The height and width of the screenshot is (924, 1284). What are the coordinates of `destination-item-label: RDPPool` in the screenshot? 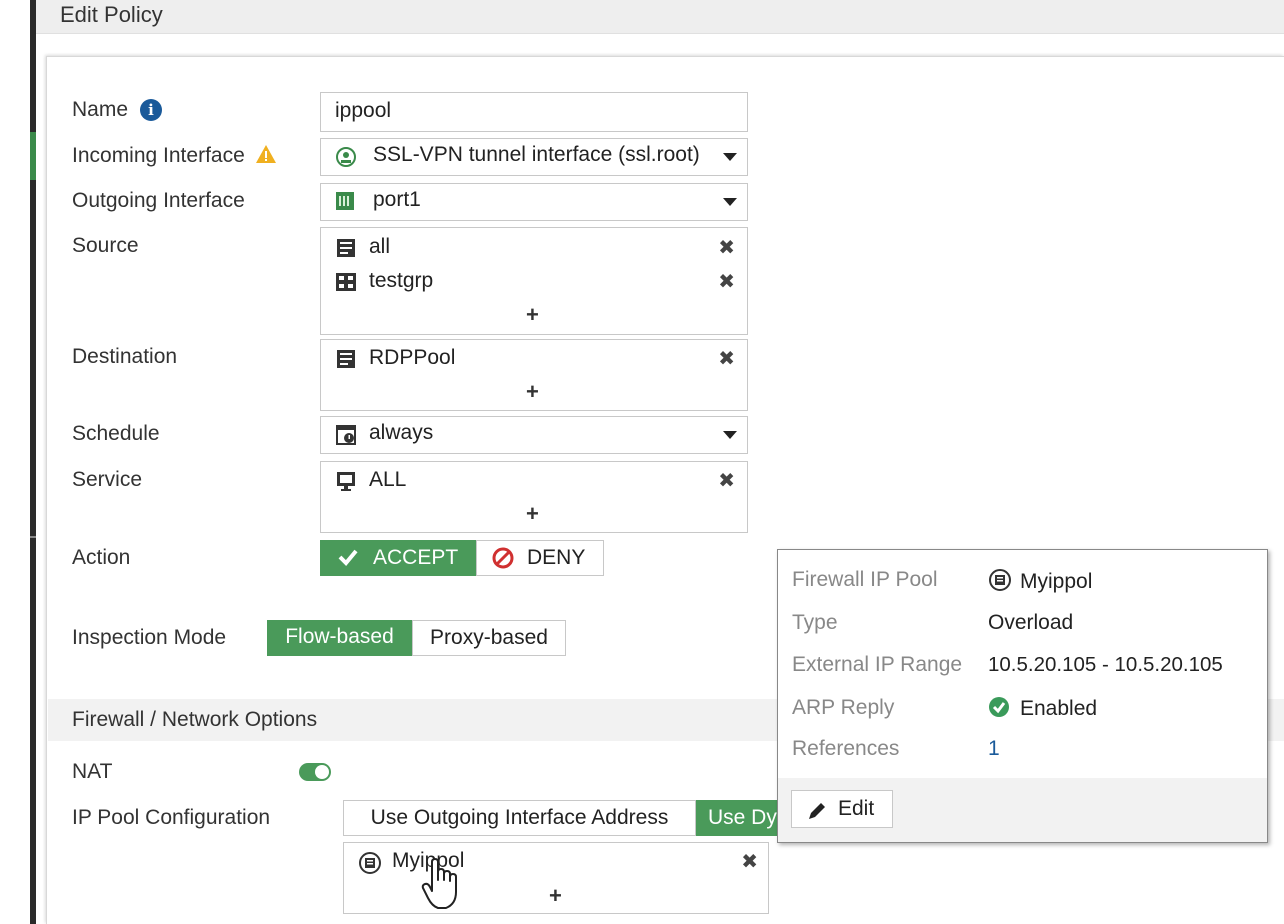 It's located at (412, 357).